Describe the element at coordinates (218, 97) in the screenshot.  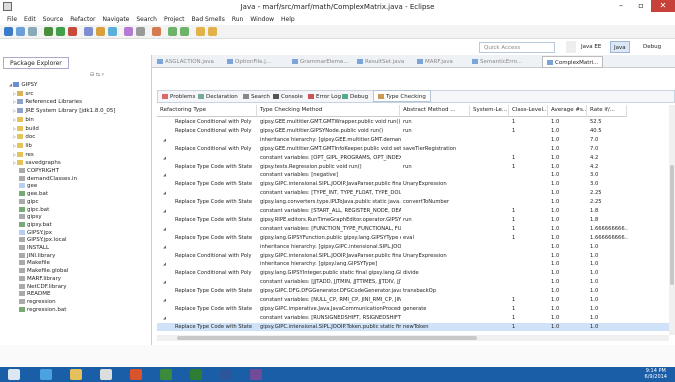
I see `view-tab-declaration: Declaration` at that location.